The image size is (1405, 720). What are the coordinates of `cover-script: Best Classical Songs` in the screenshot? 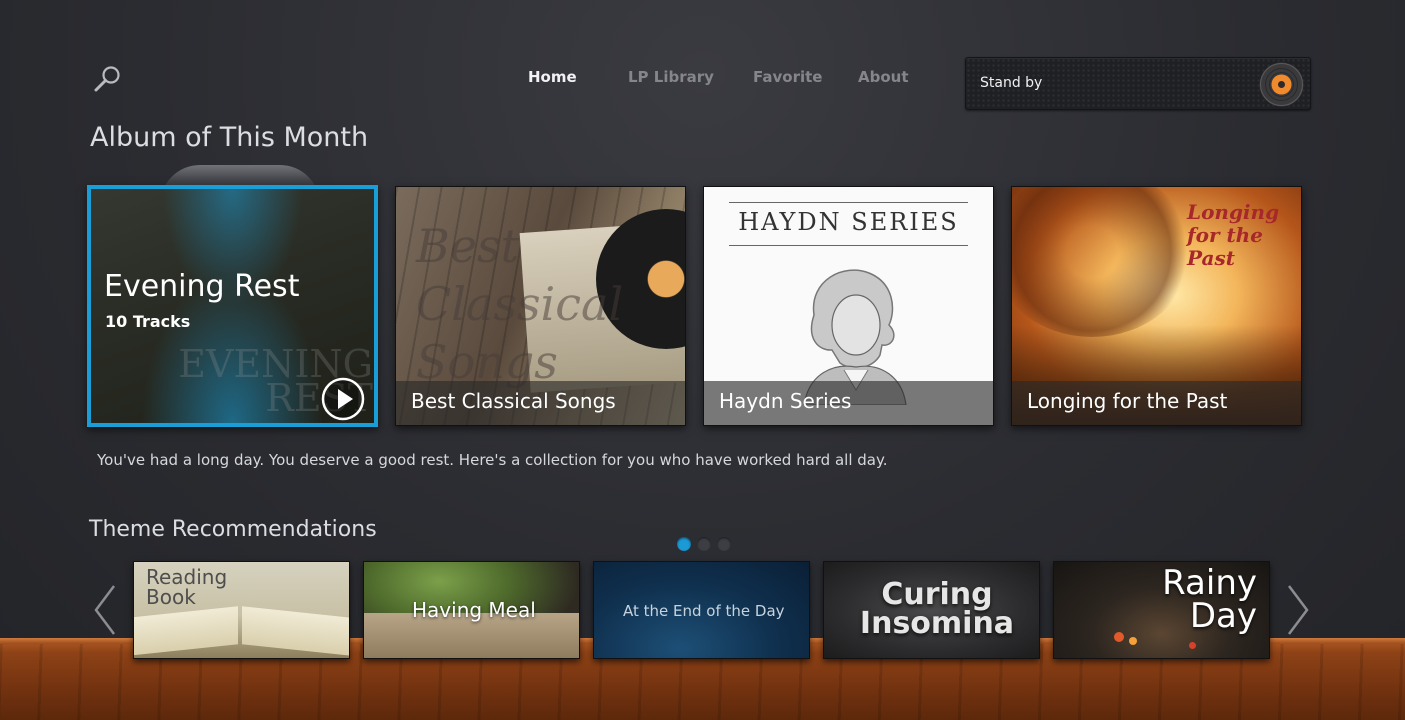 It's located at (520, 304).